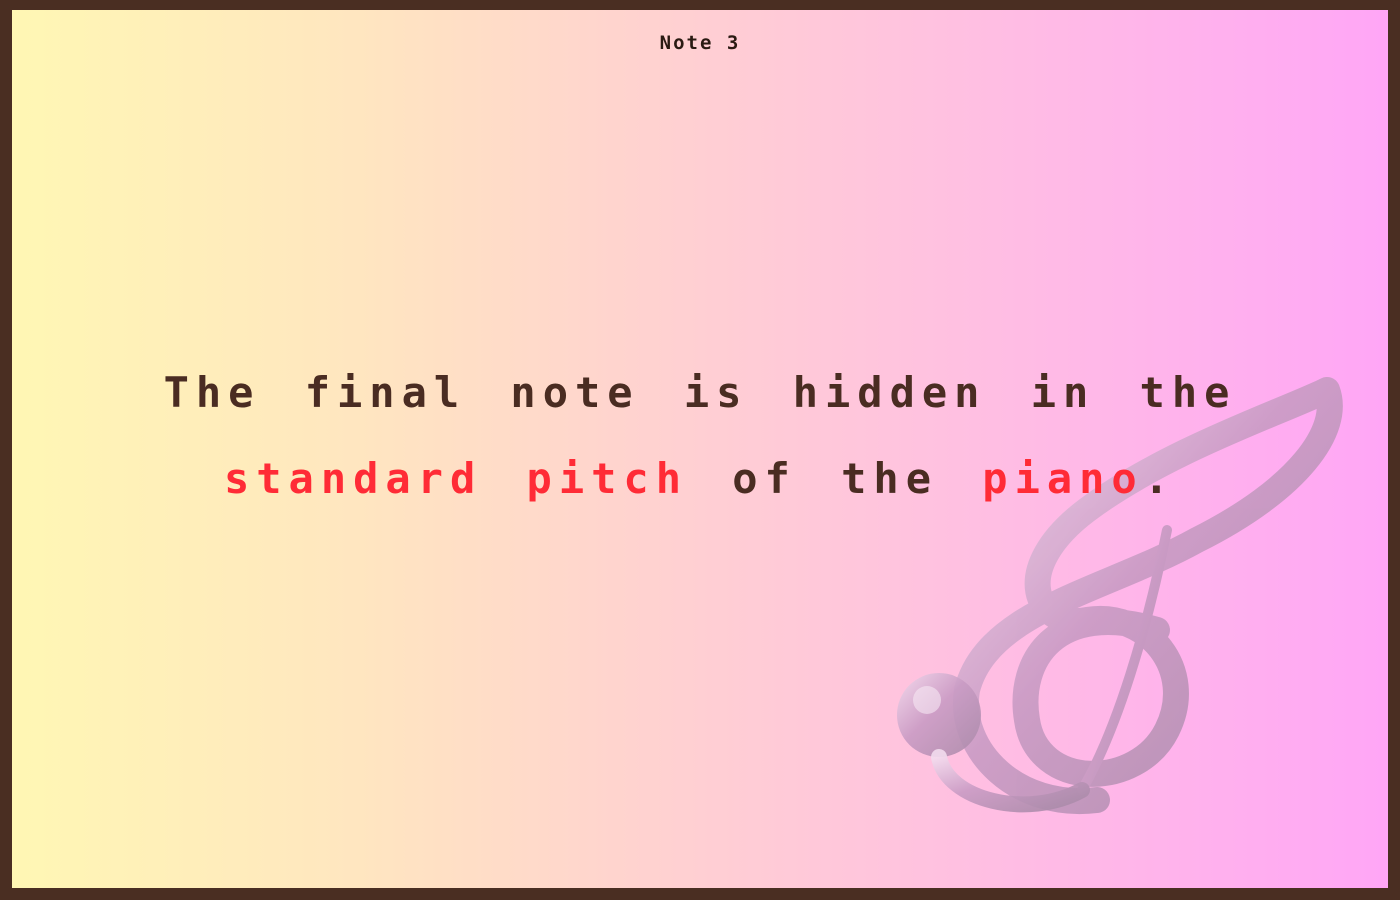 This screenshot has height=900, width=1400. I want to click on message-line-2: standard pitch of the piano., so click(700, 479).